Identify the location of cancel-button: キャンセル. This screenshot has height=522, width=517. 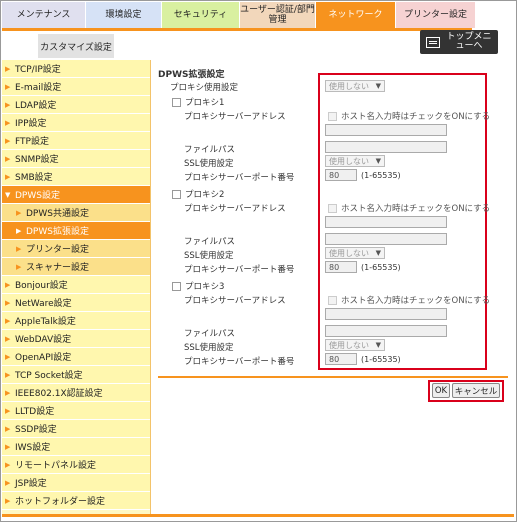
(476, 390).